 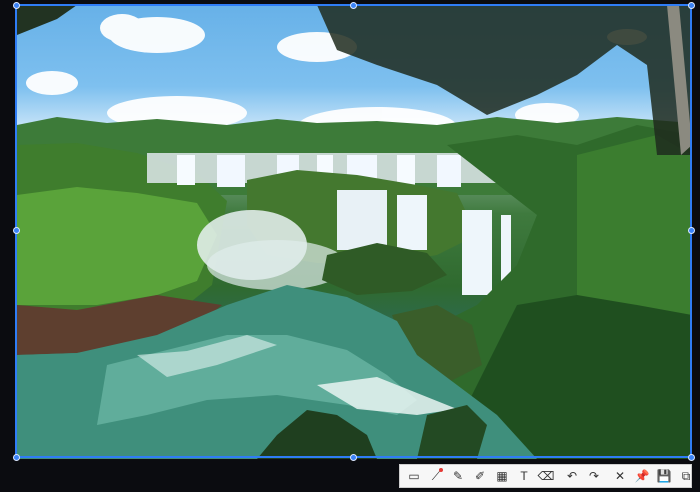 I want to click on pencil-icon: ✎, so click(x=458, y=476).